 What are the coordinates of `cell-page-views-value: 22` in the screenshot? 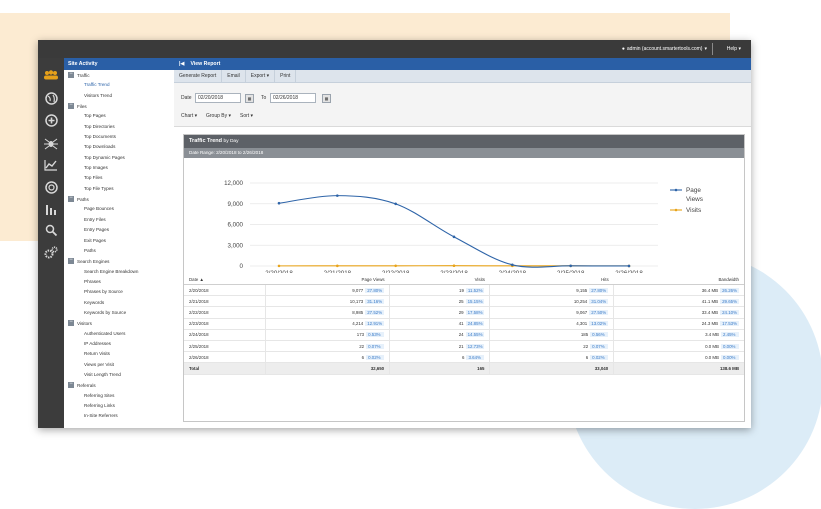 It's located at (361, 346).